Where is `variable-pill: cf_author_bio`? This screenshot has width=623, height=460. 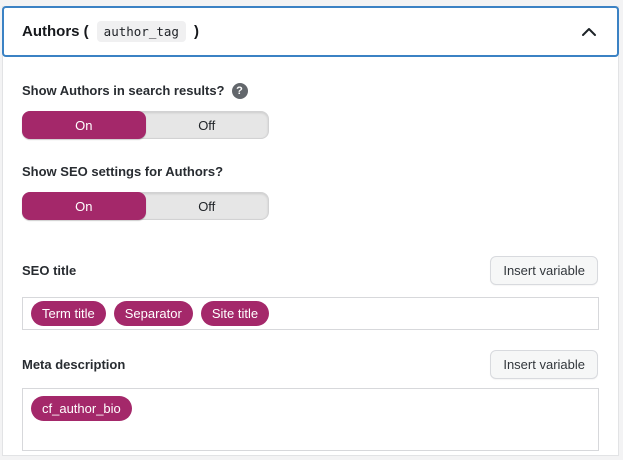
variable-pill: cf_author_bio is located at coordinates (81, 408).